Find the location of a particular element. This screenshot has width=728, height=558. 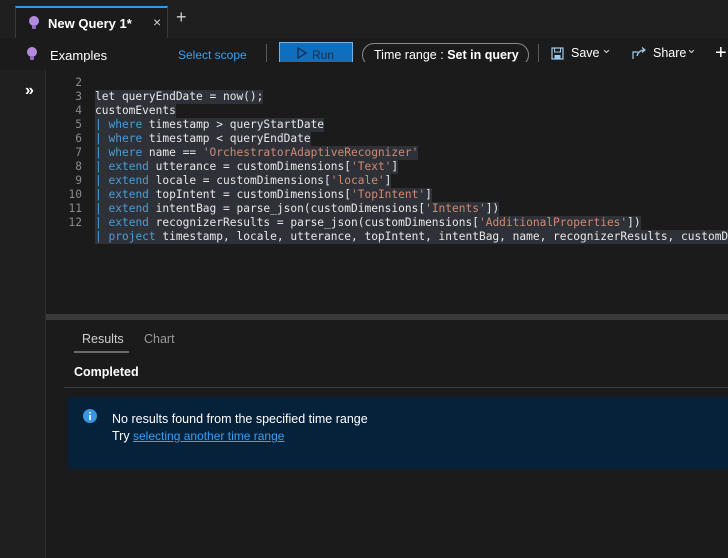

try-label: Try is located at coordinates (121, 436).